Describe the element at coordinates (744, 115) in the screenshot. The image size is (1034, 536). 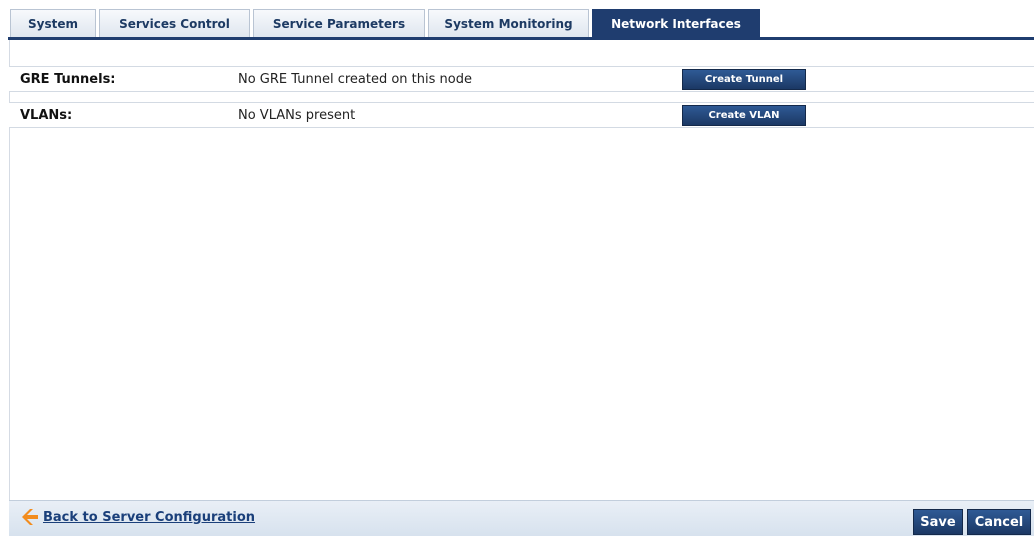
I see `create-vlan-button: Create VLAN` at that location.